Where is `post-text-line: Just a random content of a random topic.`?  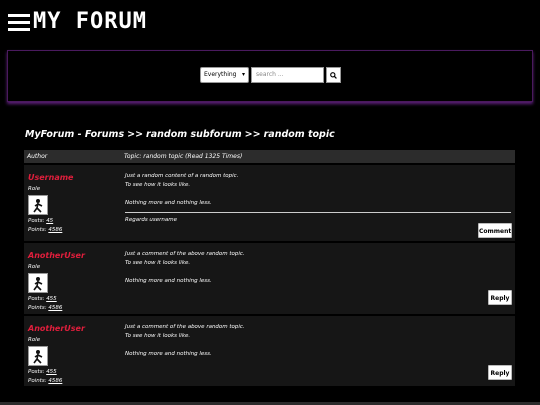
post-text-line: Just a random content of a random topic. is located at coordinates (182, 176).